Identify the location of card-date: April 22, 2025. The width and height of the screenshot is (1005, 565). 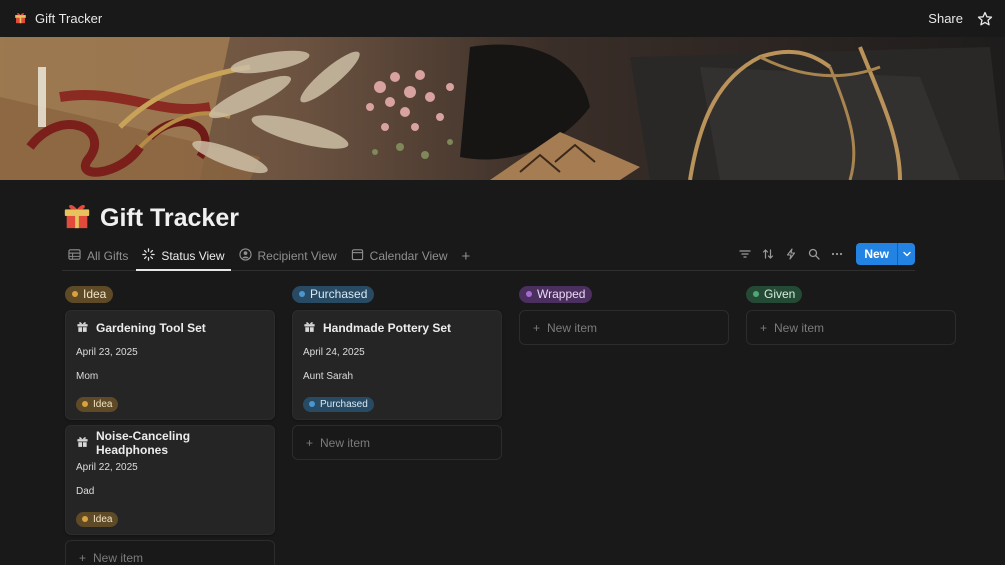
(107, 467).